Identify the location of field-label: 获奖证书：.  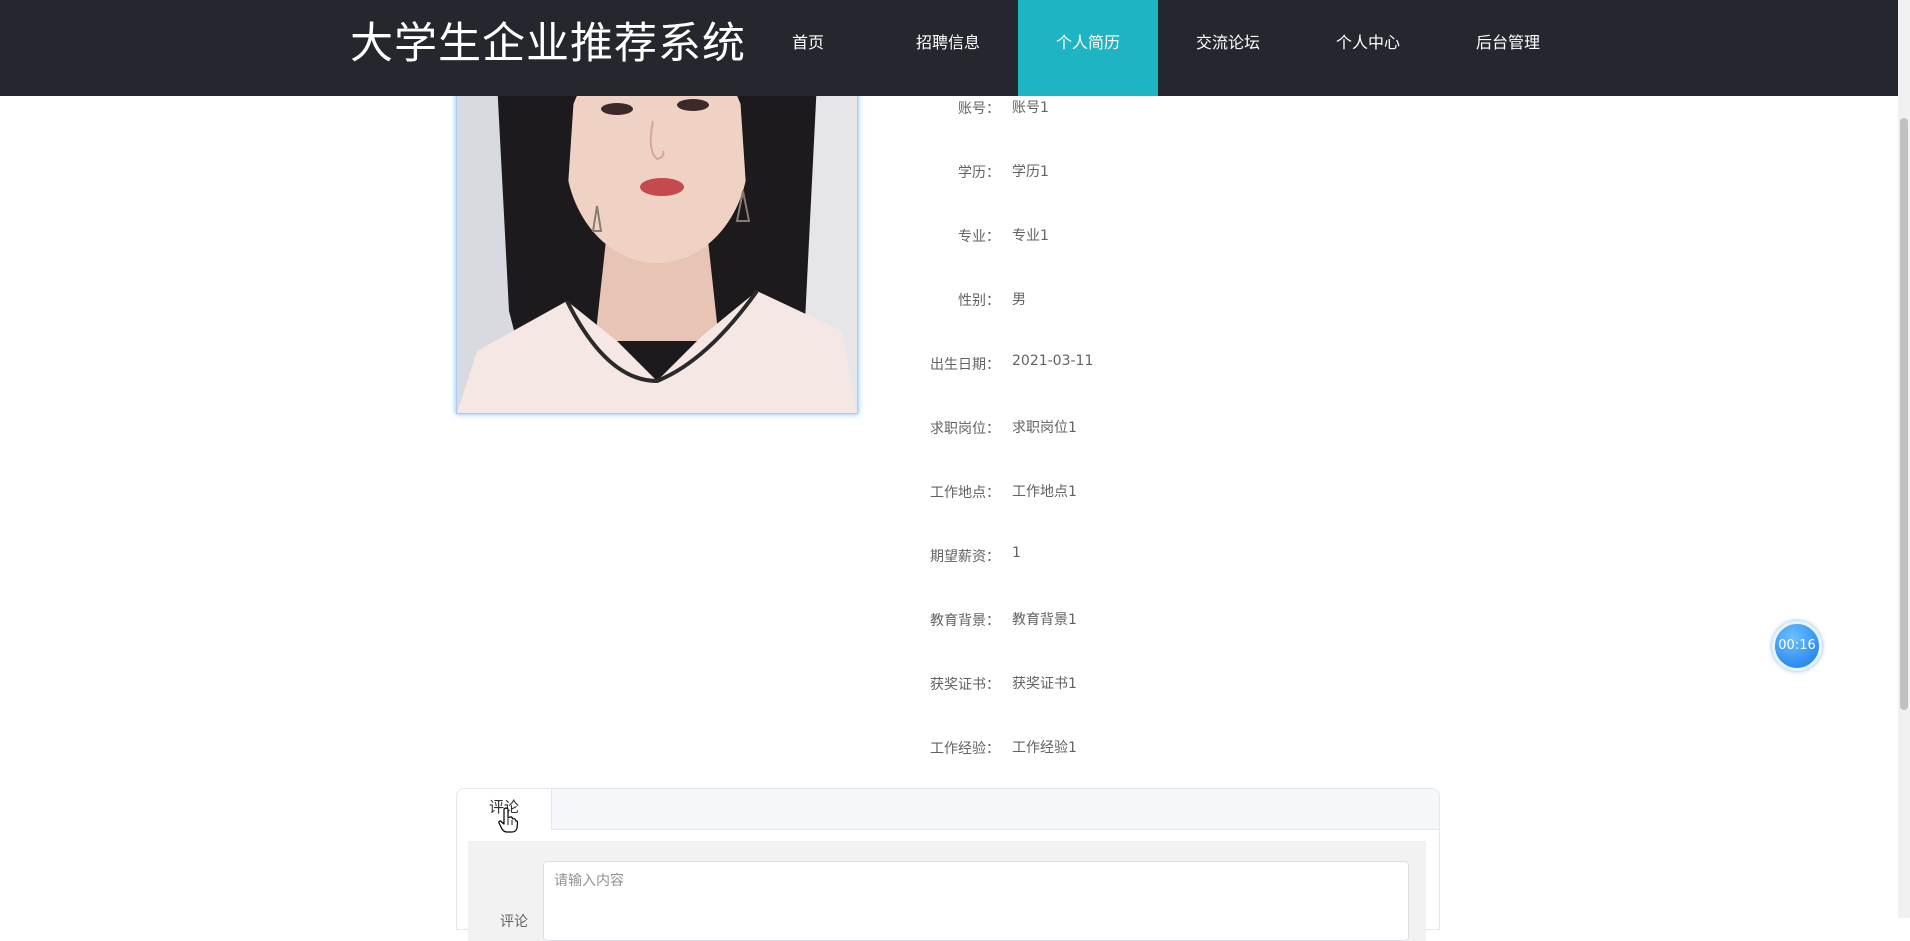
(965, 685).